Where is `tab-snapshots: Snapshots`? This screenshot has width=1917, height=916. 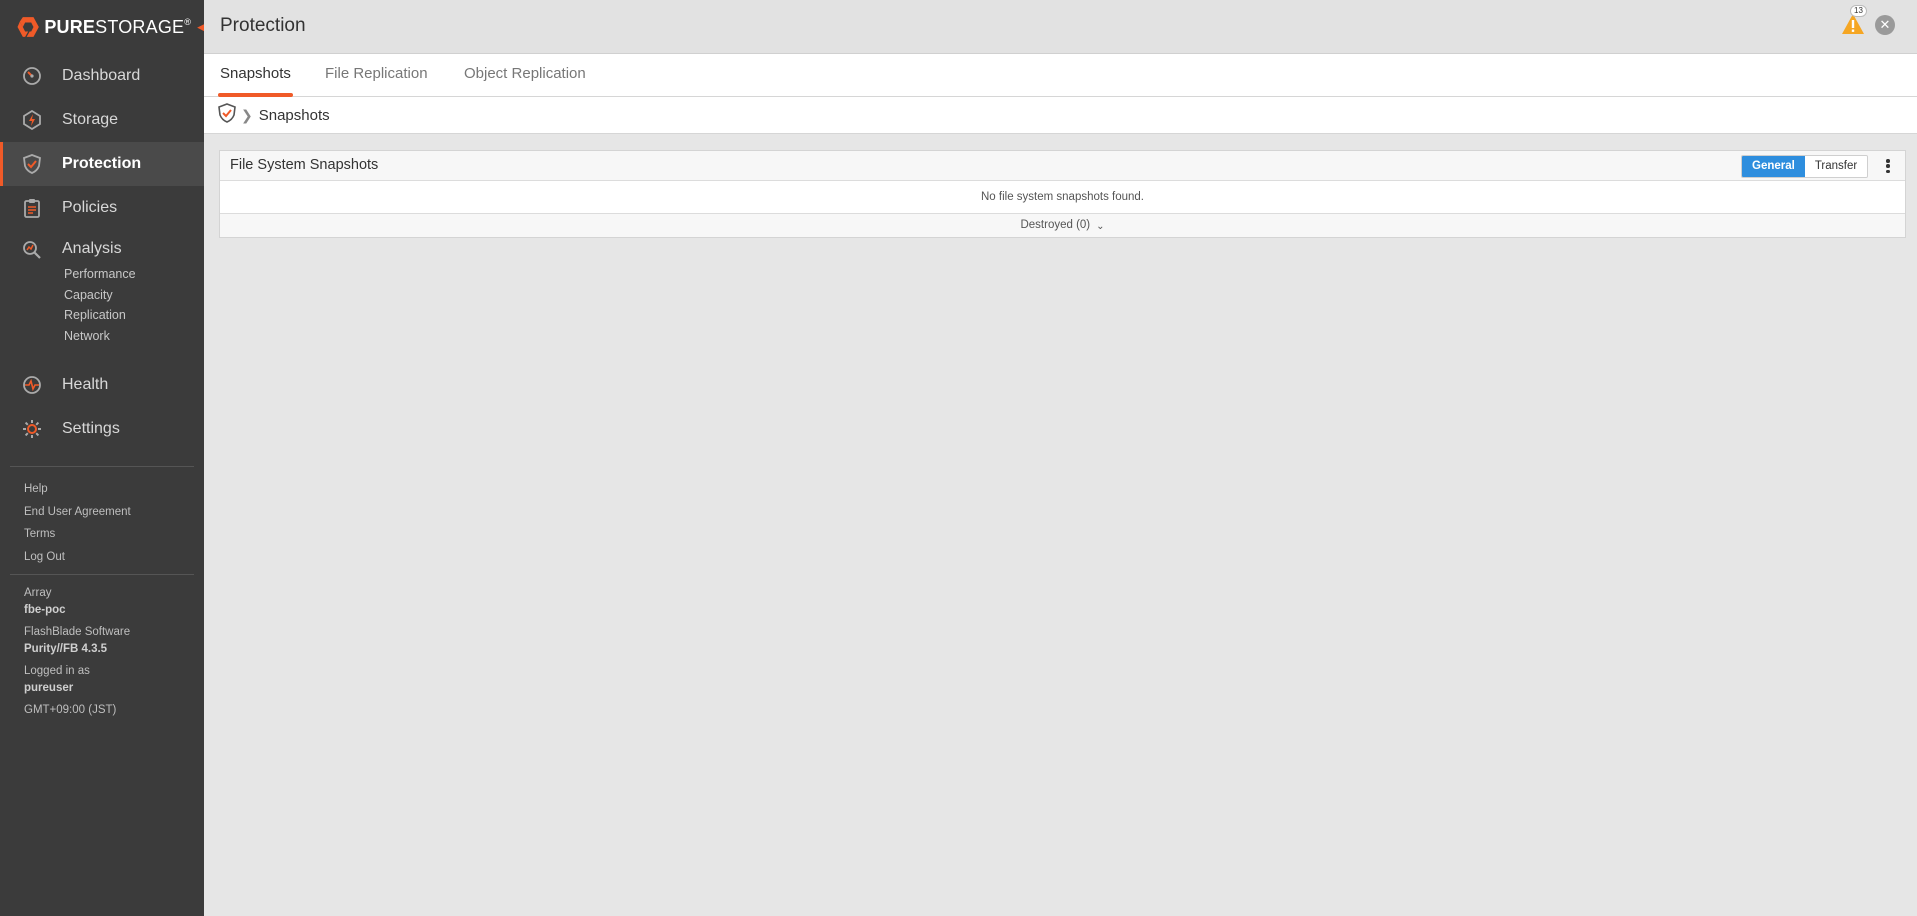 tab-snapshots: Snapshots is located at coordinates (255, 75).